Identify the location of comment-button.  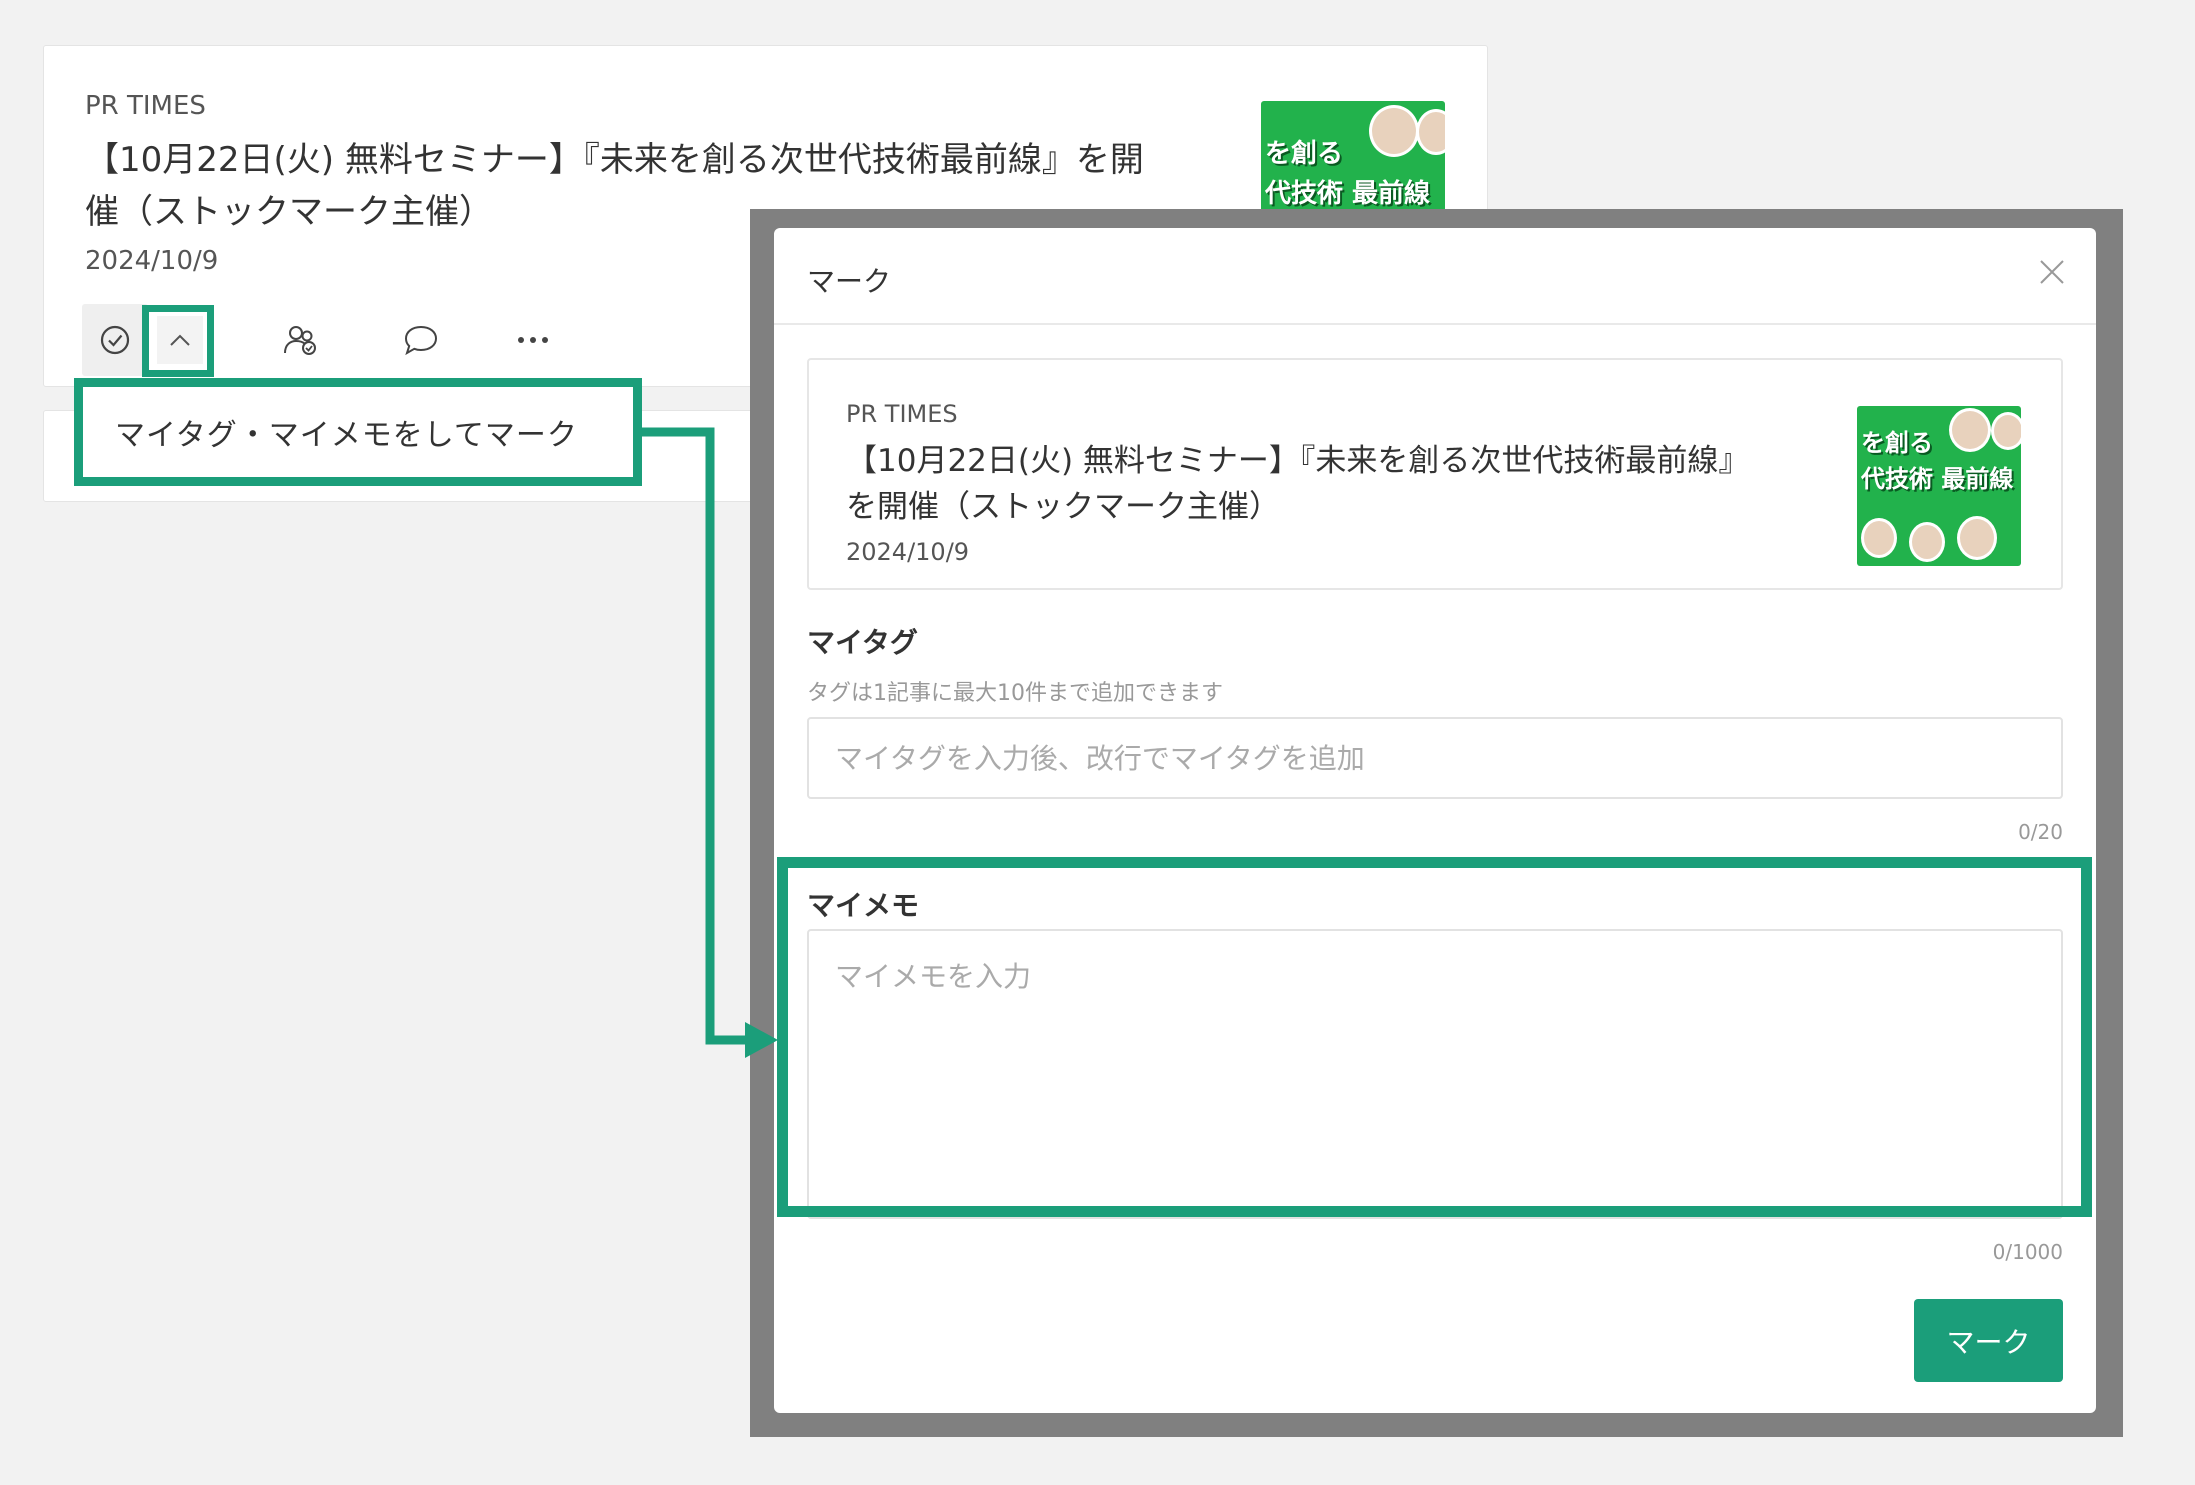
(421, 340).